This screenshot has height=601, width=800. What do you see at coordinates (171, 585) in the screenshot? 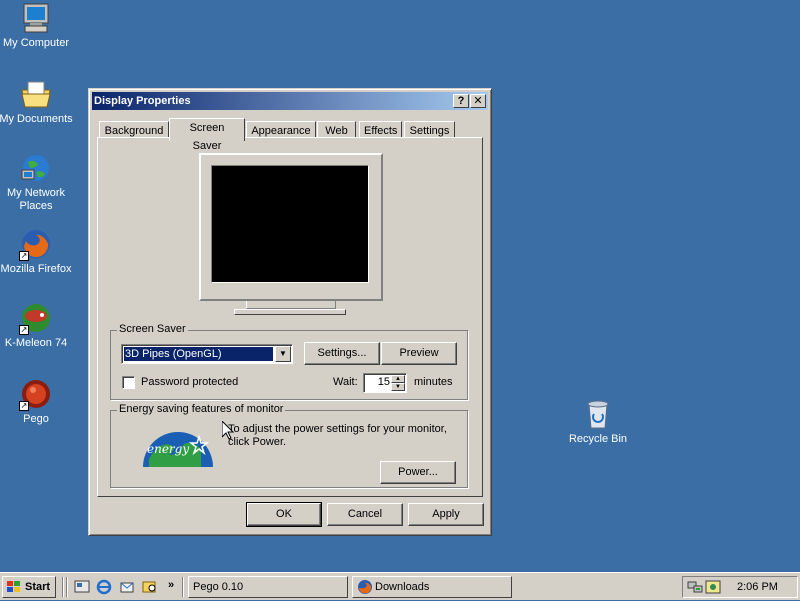
I see `quick-launch-overflow-icon: »` at bounding box center [171, 585].